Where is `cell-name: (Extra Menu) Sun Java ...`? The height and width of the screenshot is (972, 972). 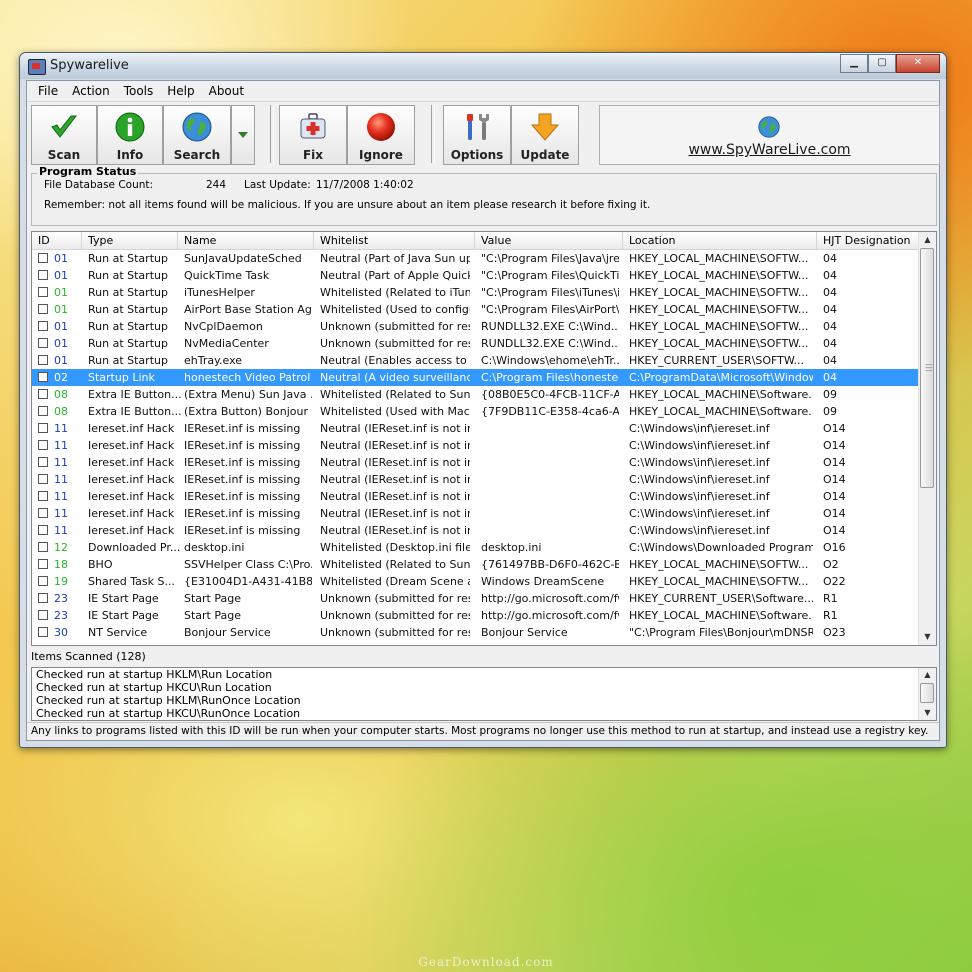
cell-name: (Extra Menu) Sun Java ... is located at coordinates (248, 394).